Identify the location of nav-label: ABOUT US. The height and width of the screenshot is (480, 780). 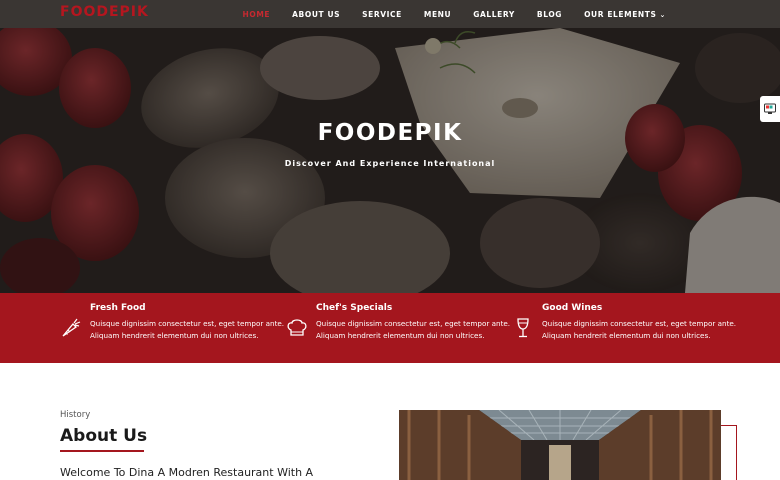
(316, 14).